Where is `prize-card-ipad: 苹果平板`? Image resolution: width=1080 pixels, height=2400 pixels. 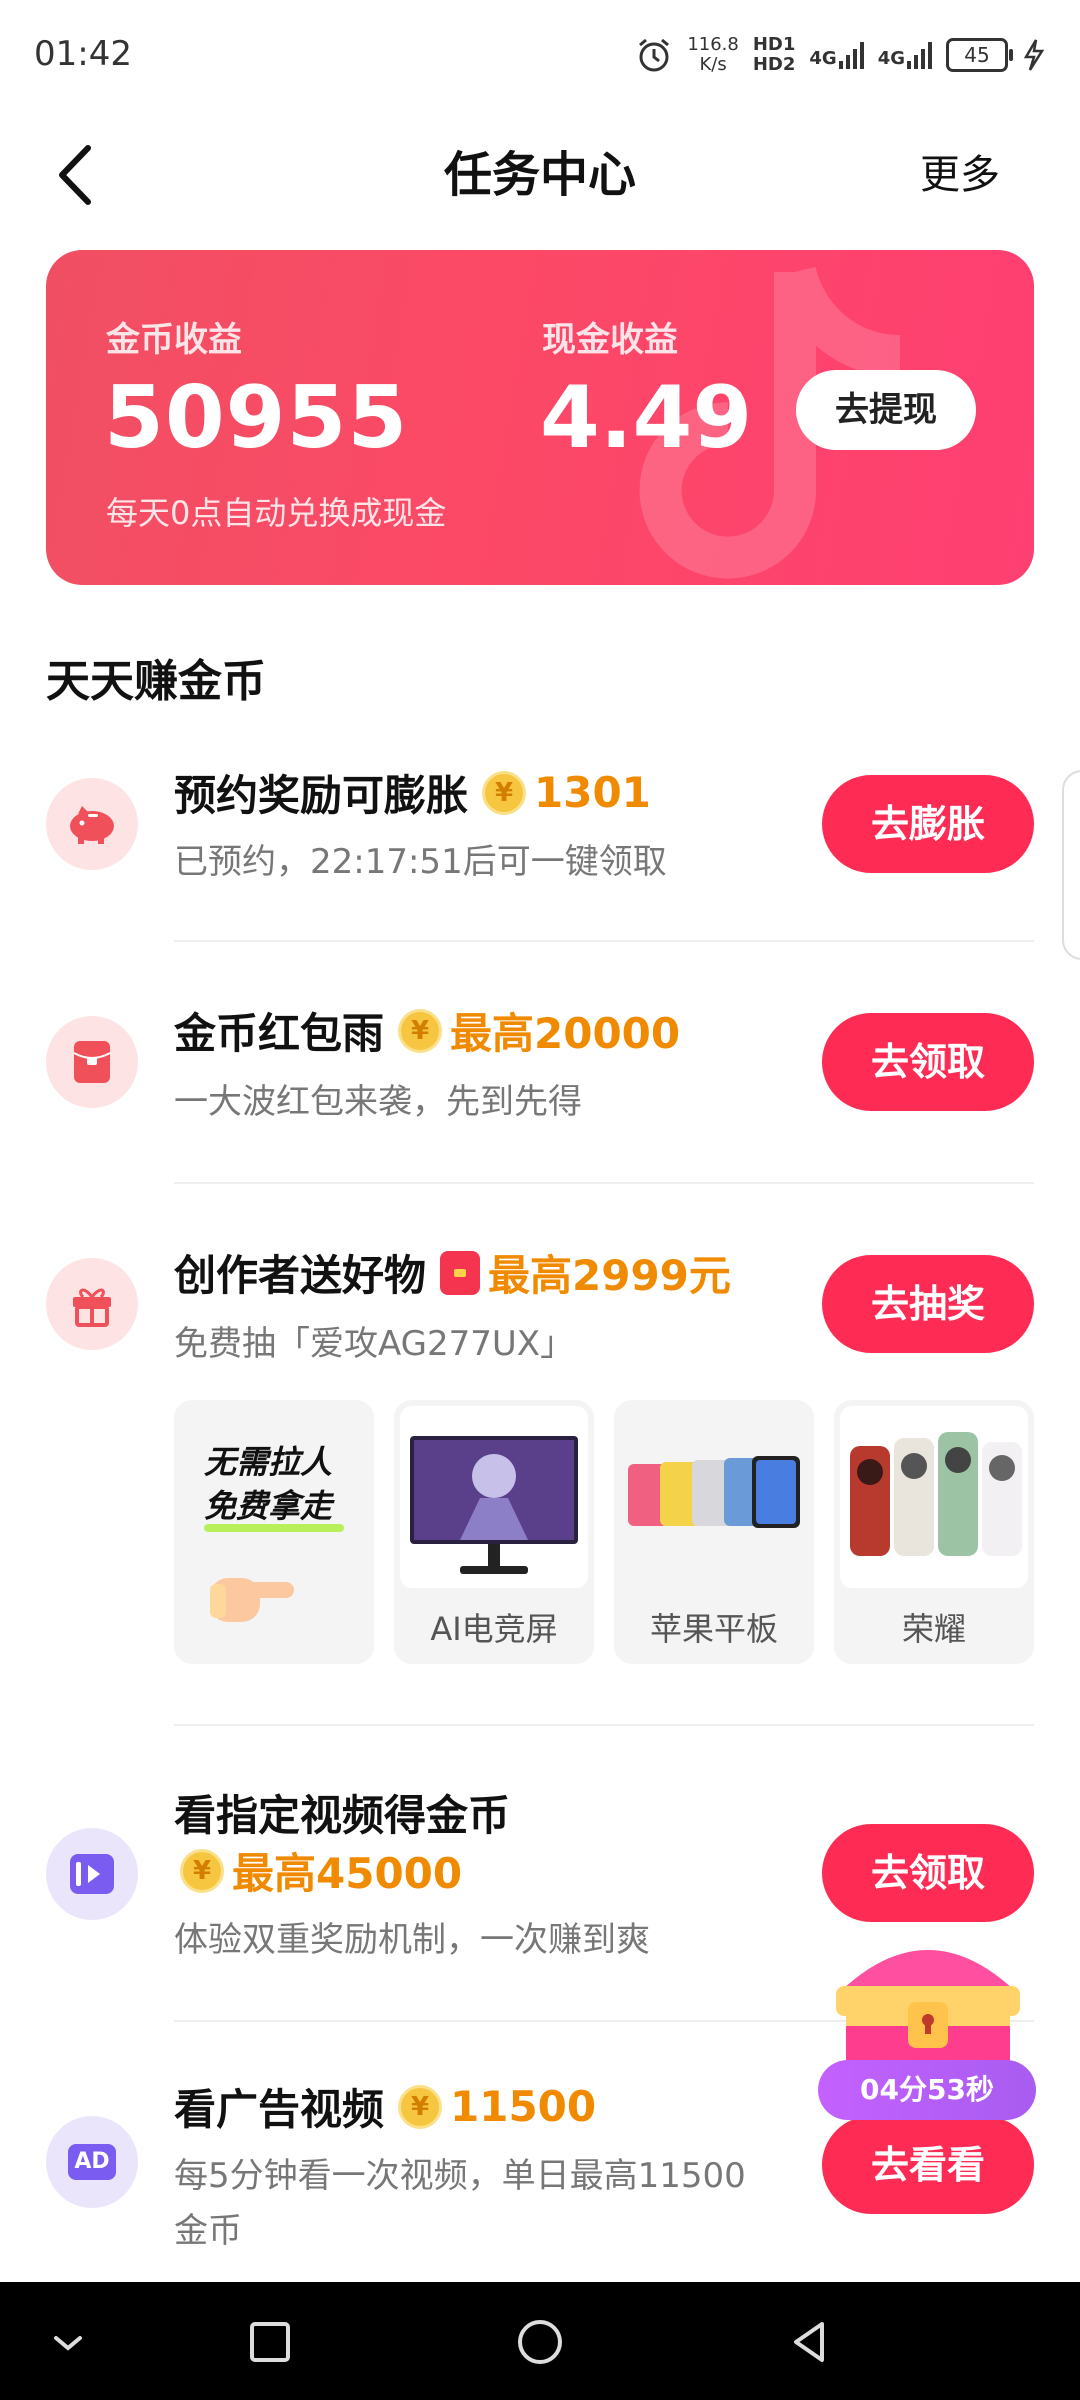 prize-card-ipad: 苹果平板 is located at coordinates (714, 1532).